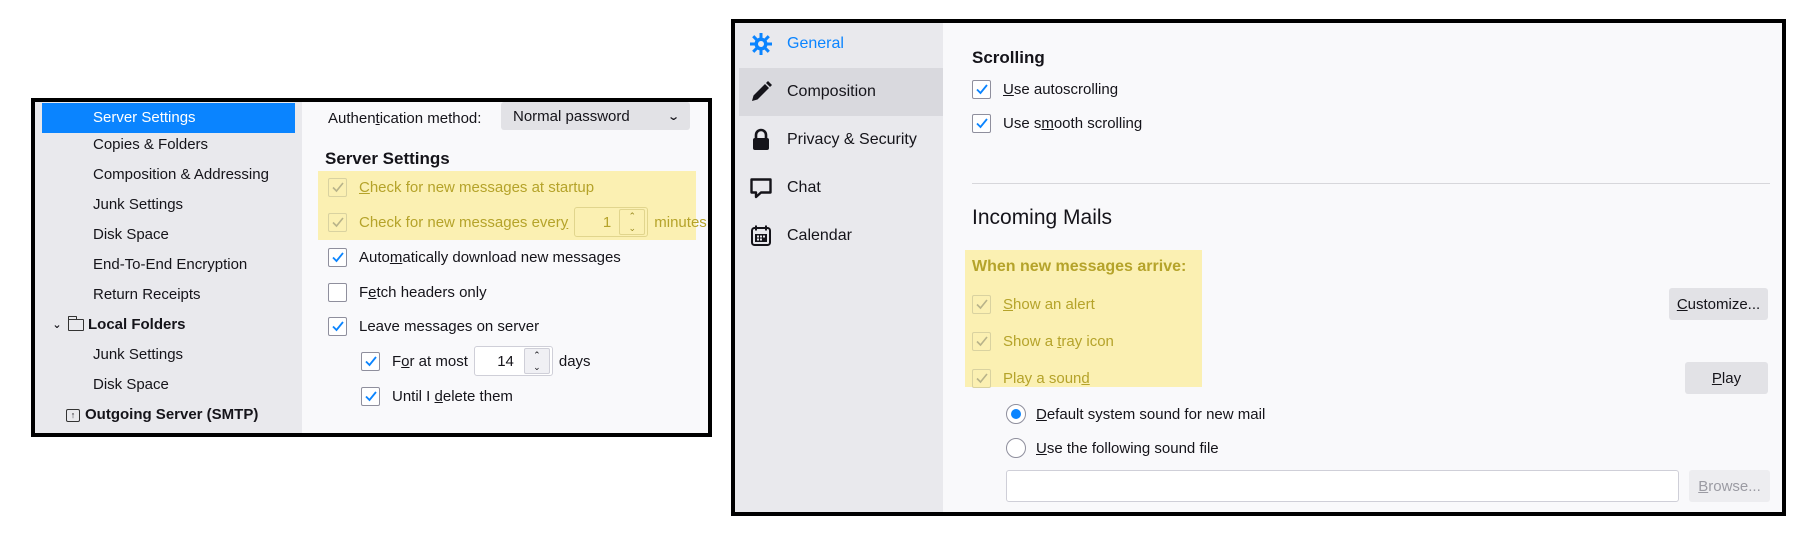 The image size is (1798, 536). What do you see at coordinates (1371, 183) in the screenshot?
I see `section-divider` at bounding box center [1371, 183].